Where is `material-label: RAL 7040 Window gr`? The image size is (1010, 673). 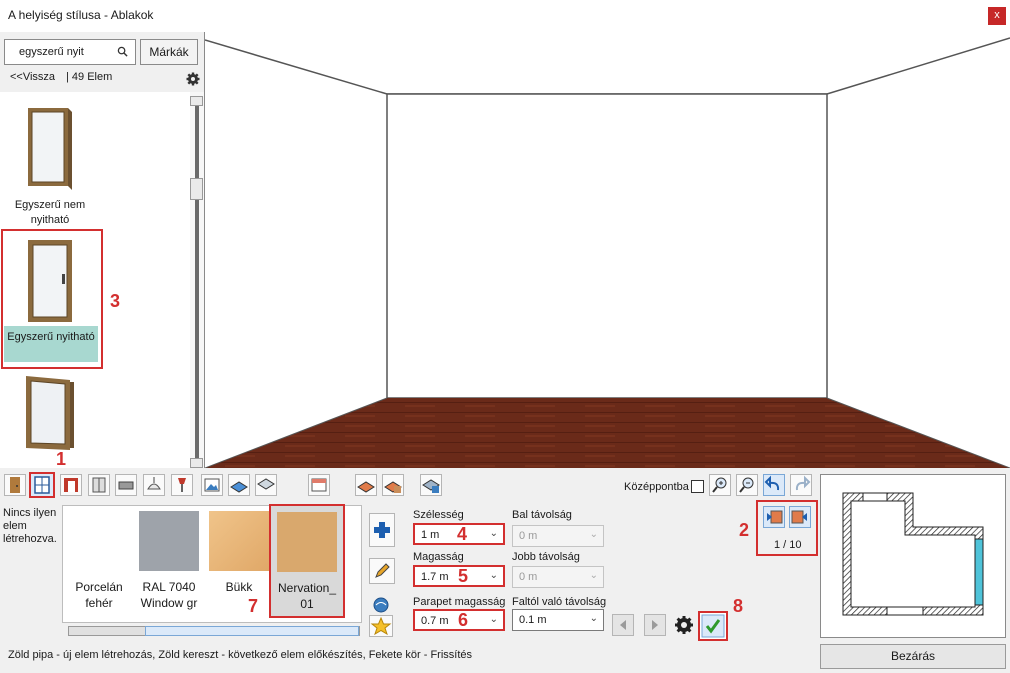
material-label: RAL 7040 Window gr is located at coordinates (169, 595).